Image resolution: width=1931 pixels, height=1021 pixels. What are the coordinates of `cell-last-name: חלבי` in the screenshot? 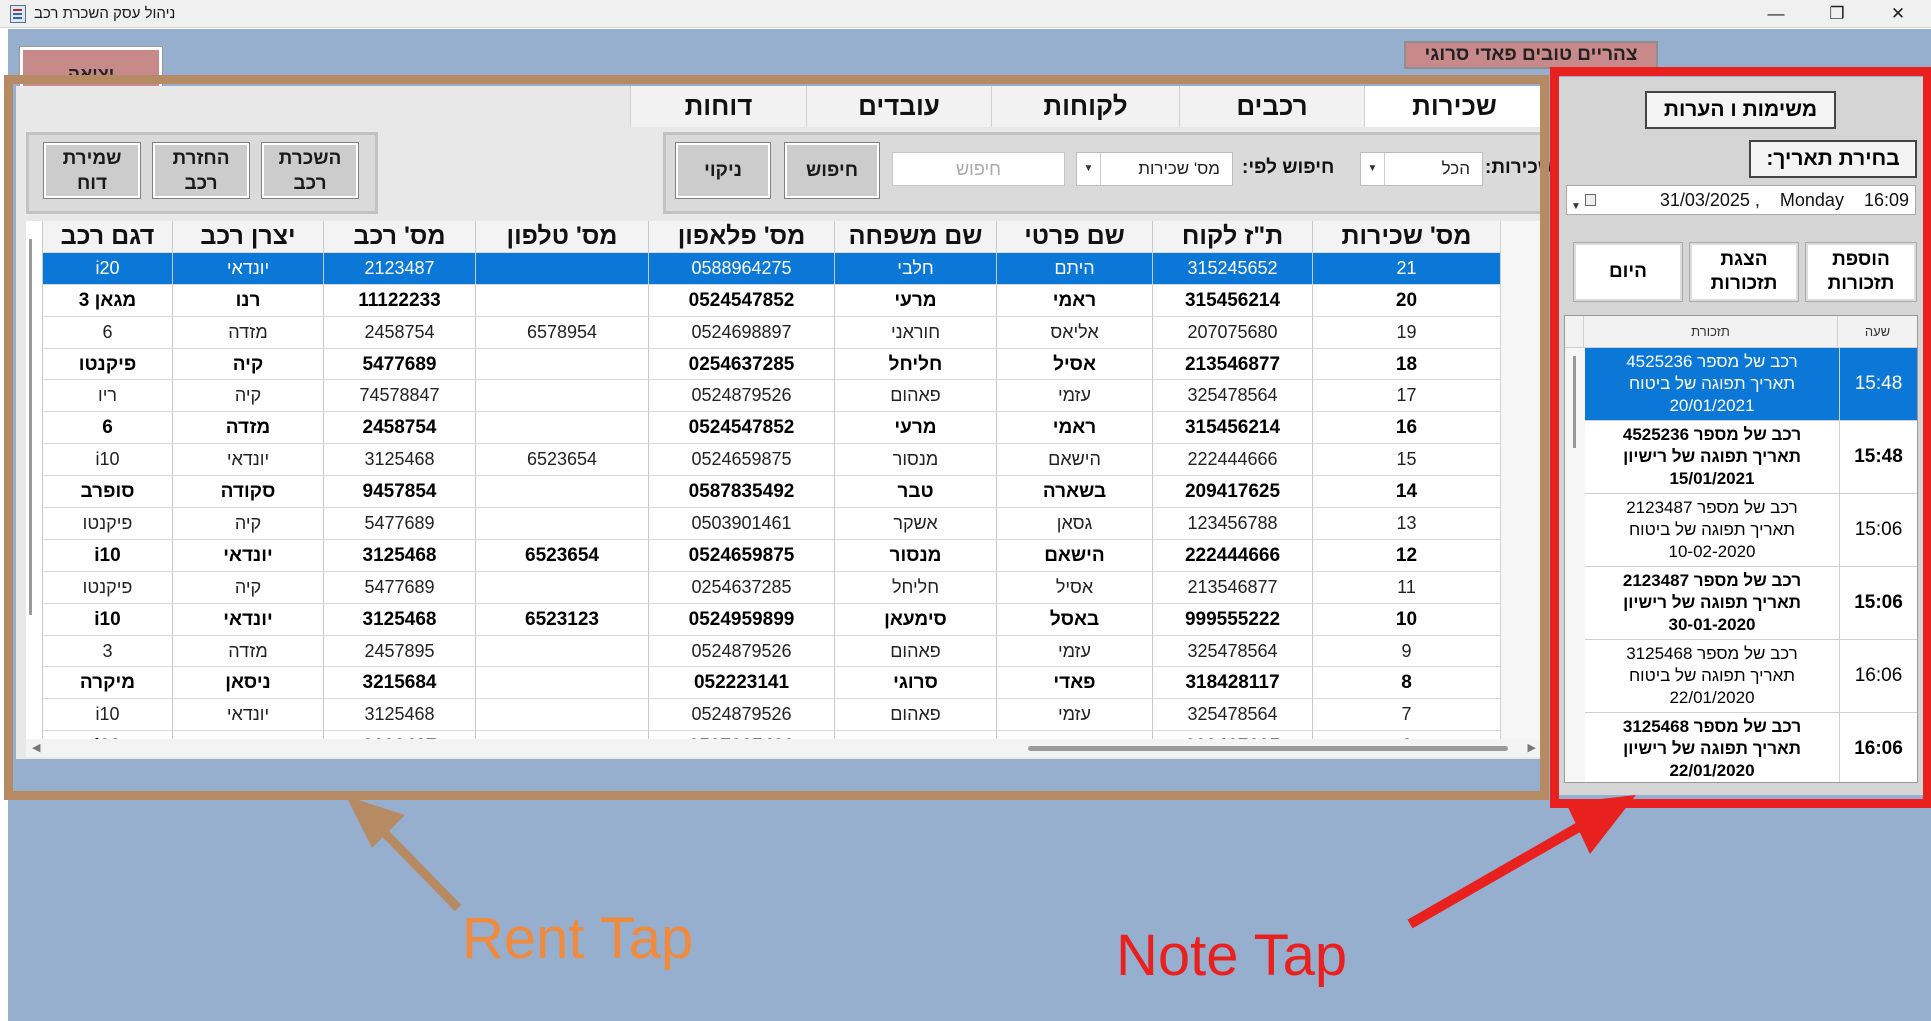 It's located at (915, 268).